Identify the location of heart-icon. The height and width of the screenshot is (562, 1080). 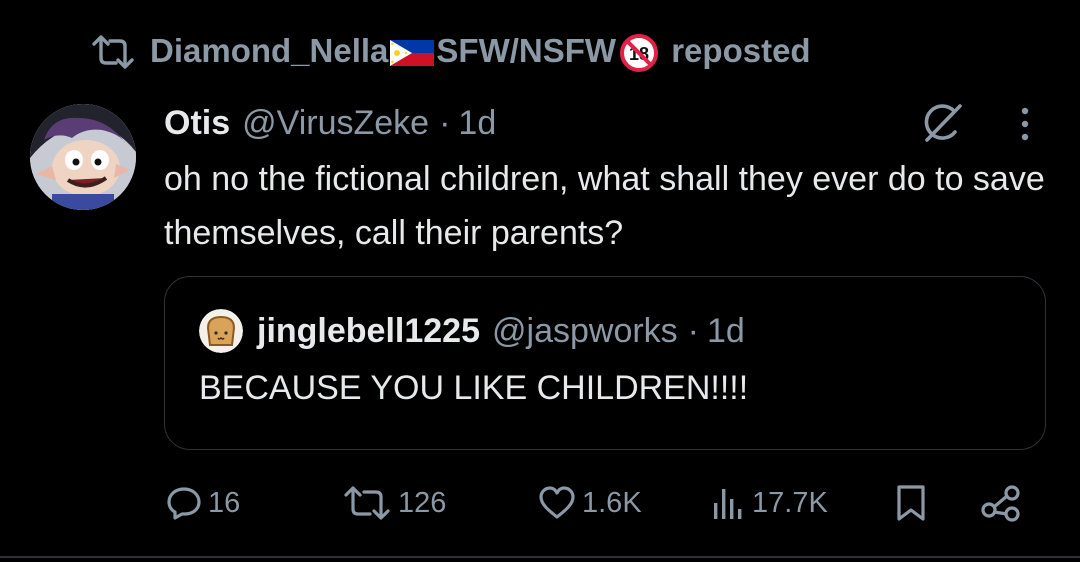
(557, 503).